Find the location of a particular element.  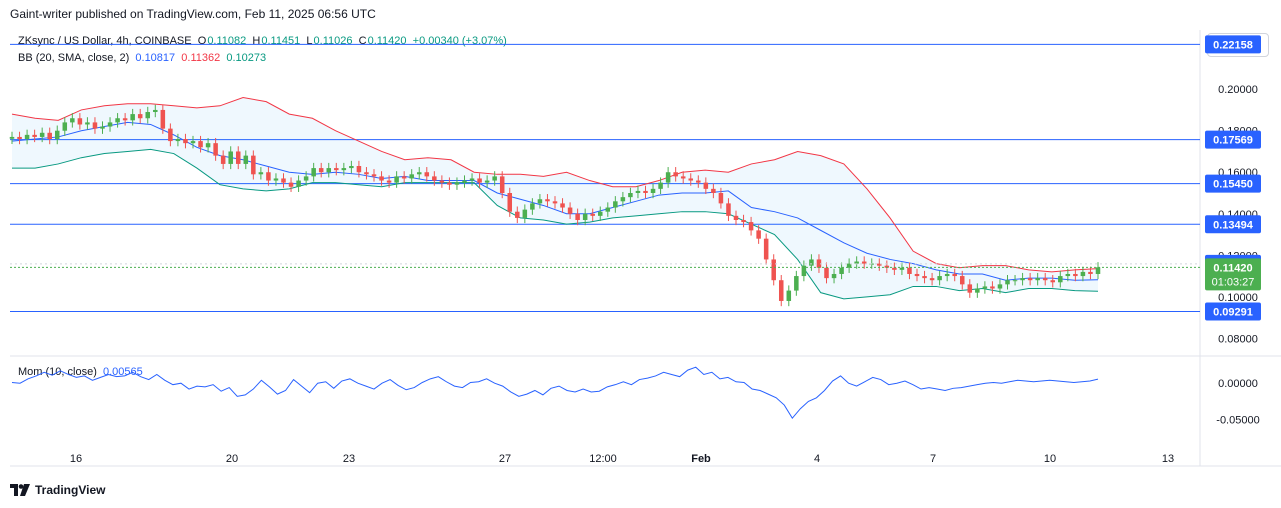

brand-name: TradingView is located at coordinates (70, 490).